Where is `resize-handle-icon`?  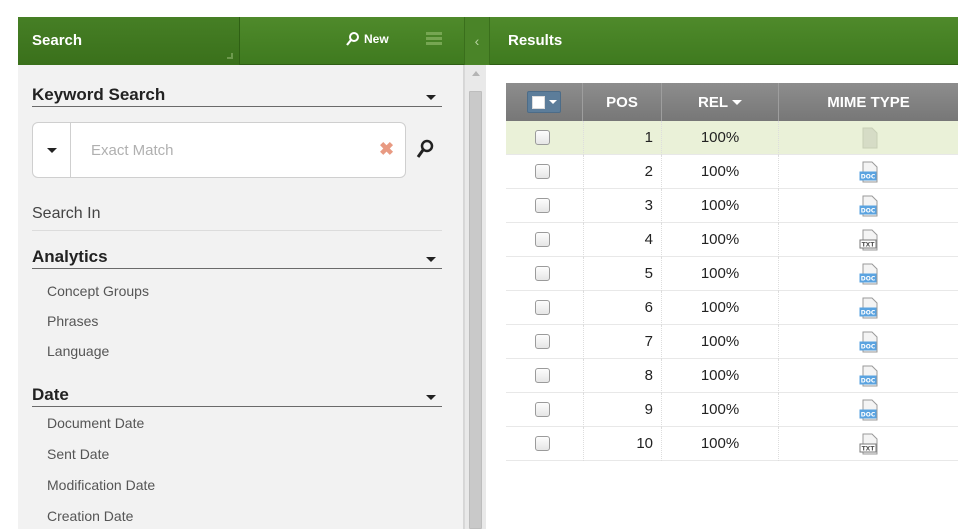 resize-handle-icon is located at coordinates (230, 56).